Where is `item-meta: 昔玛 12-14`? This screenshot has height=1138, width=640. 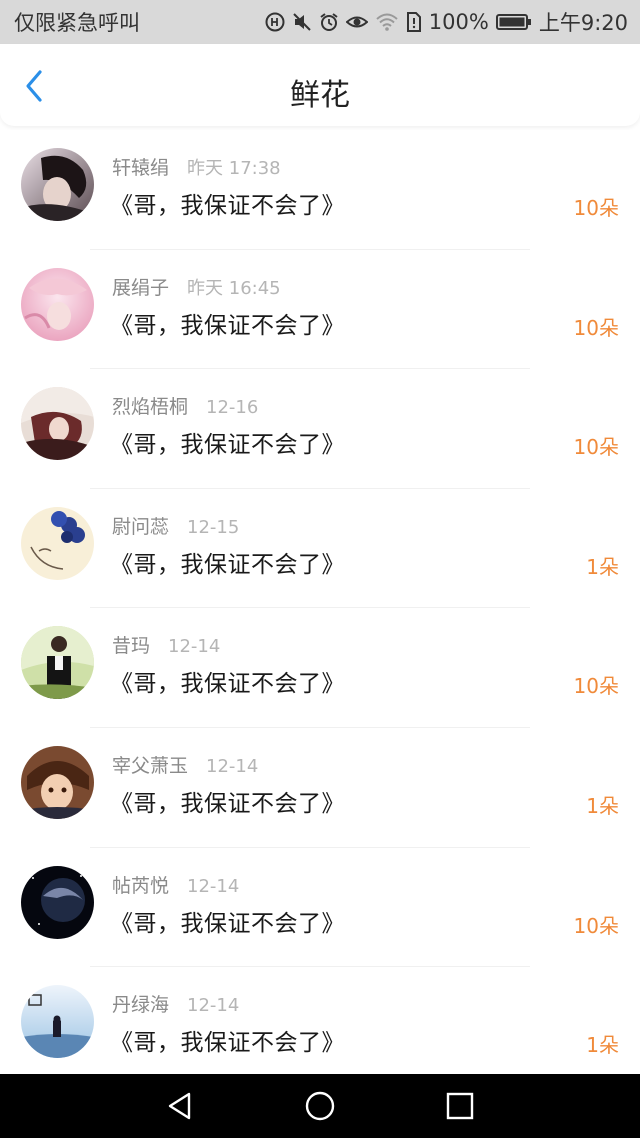
item-meta: 昔玛 12-14 is located at coordinates (166, 644).